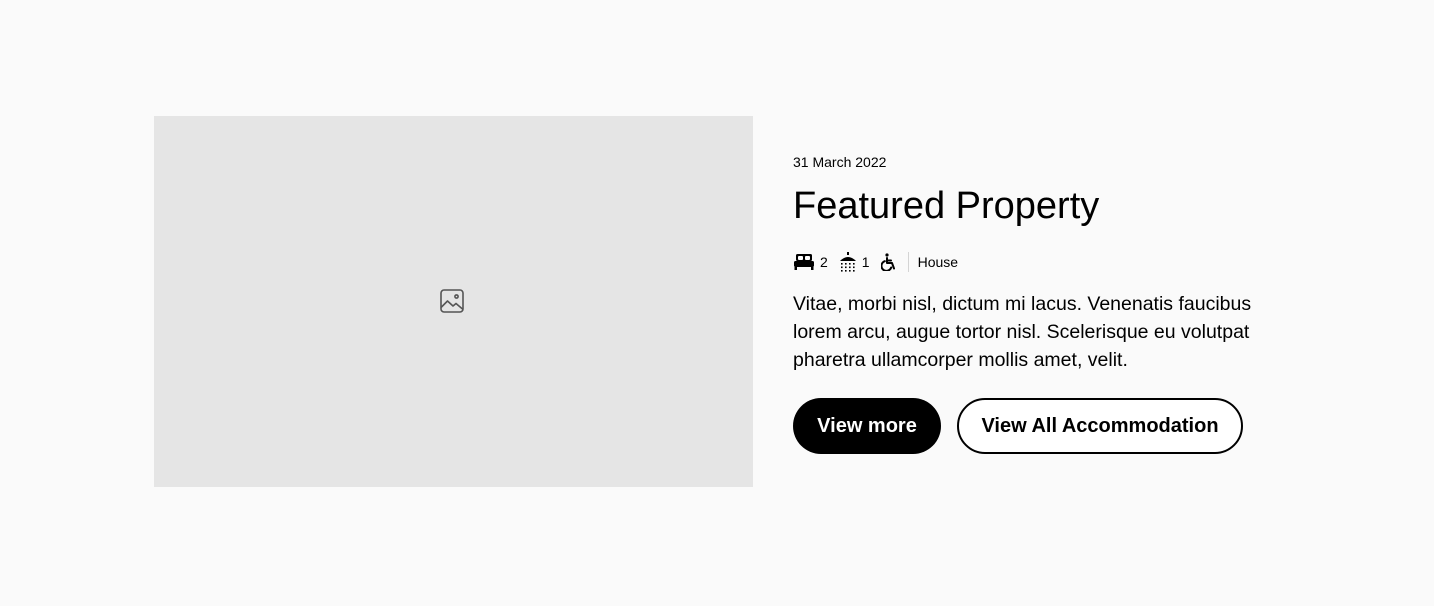 The height and width of the screenshot is (606, 1434). I want to click on bedrooms-count: 2, so click(824, 262).